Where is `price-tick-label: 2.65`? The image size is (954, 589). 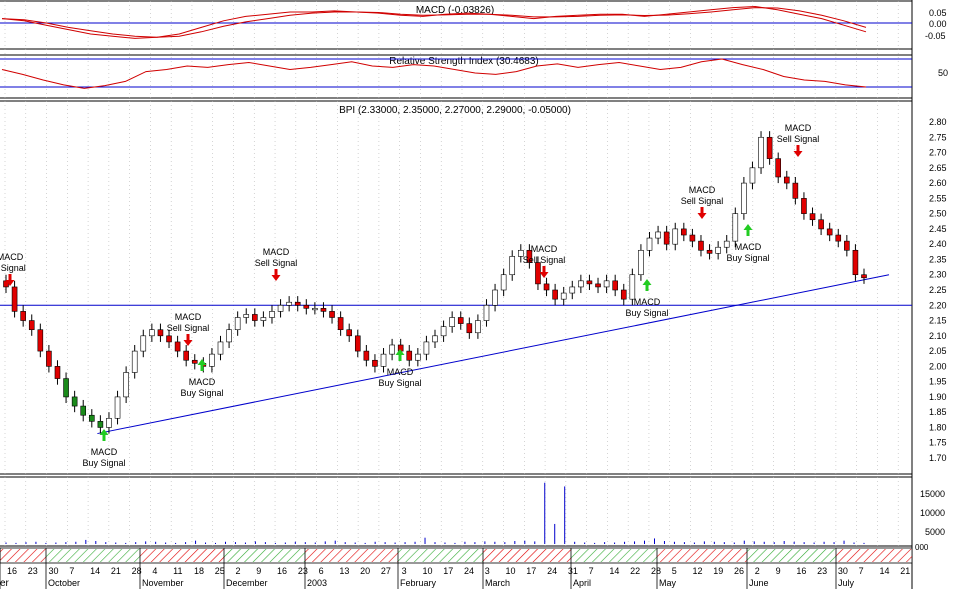 price-tick-label: 2.65 is located at coordinates (938, 168).